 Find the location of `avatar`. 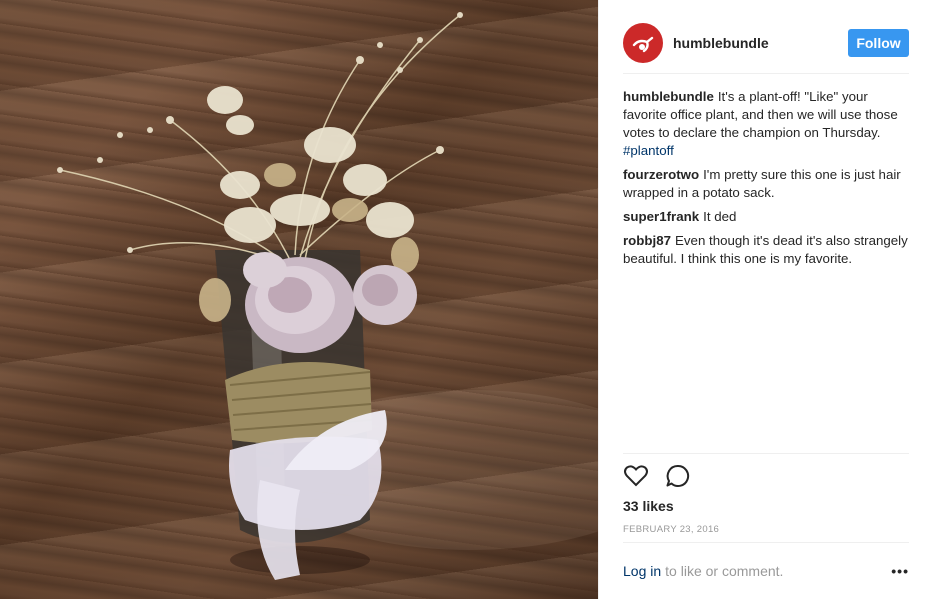

avatar is located at coordinates (643, 42).